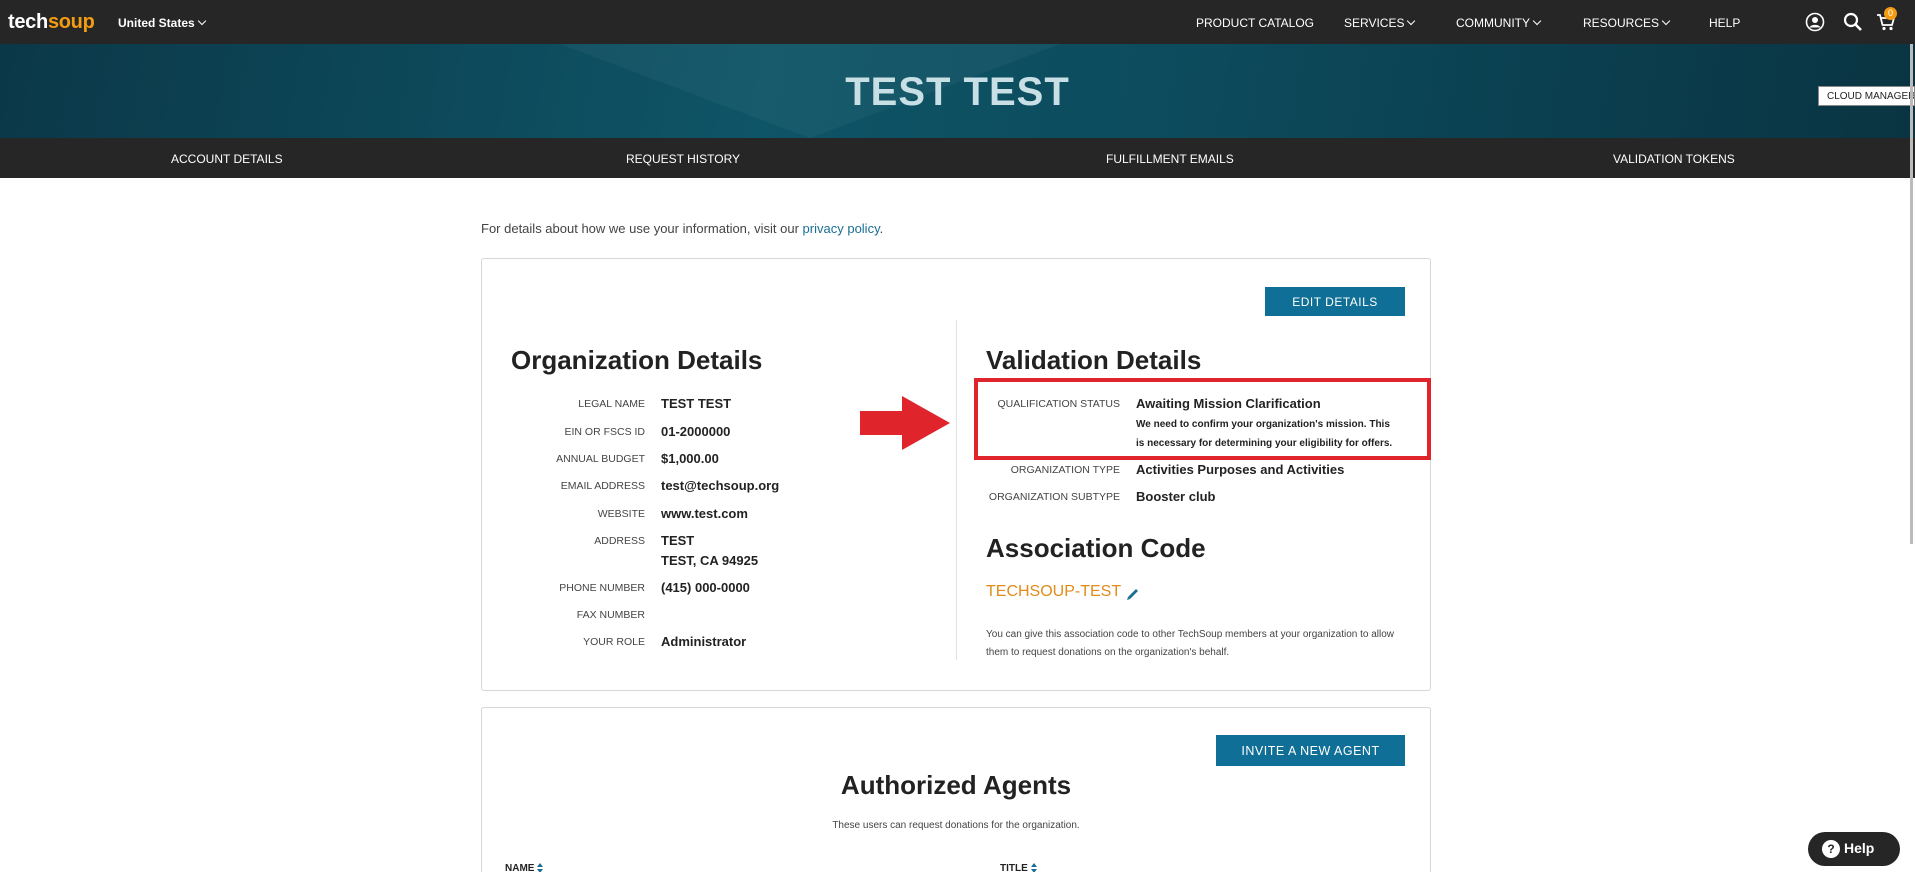  What do you see at coordinates (1228, 403) in the screenshot?
I see `qualification-status-value: Awaiting Mission Clarification` at bounding box center [1228, 403].